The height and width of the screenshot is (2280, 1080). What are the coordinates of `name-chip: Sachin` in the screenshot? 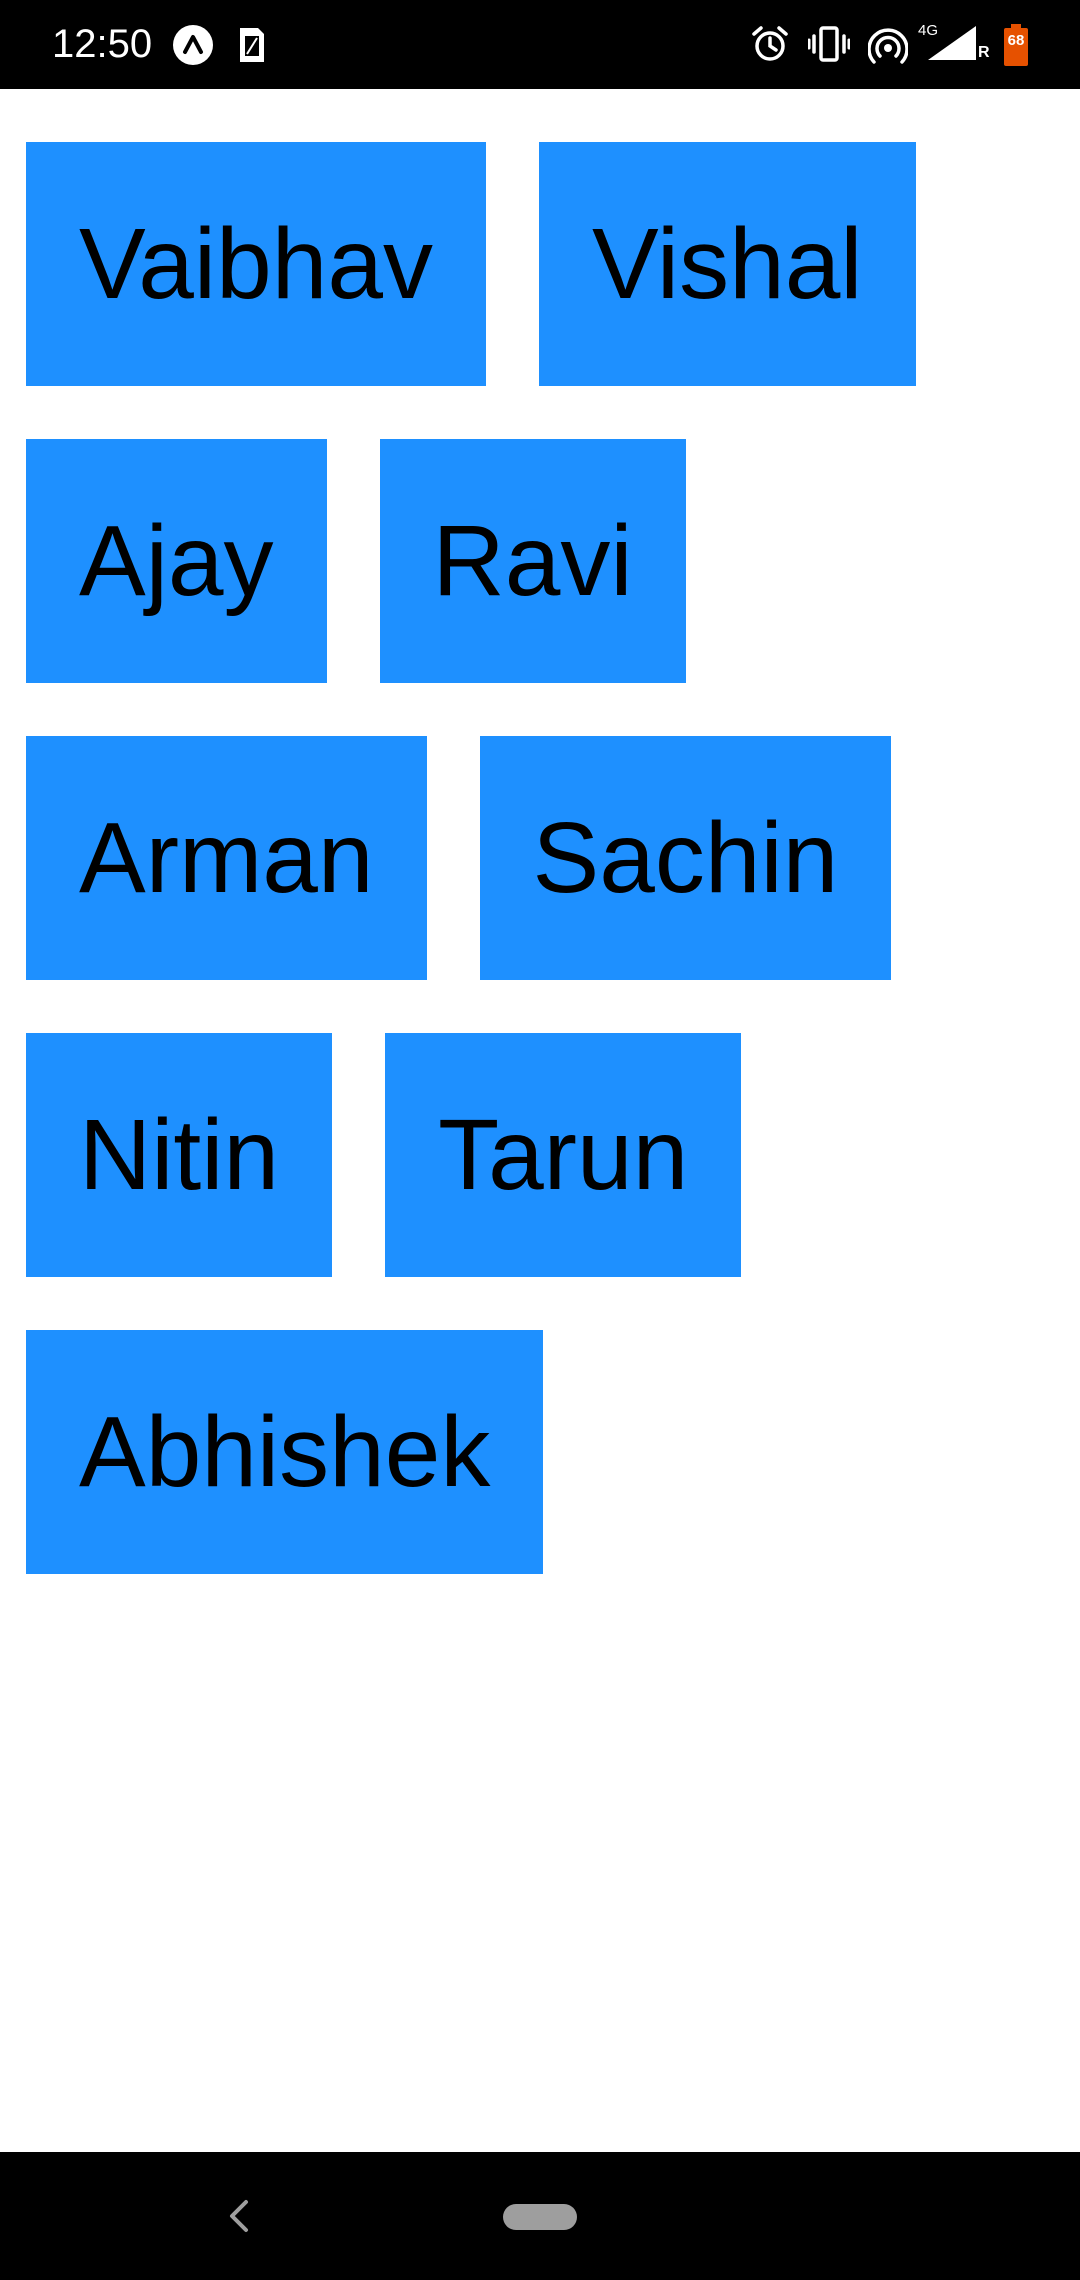 It's located at (685, 858).